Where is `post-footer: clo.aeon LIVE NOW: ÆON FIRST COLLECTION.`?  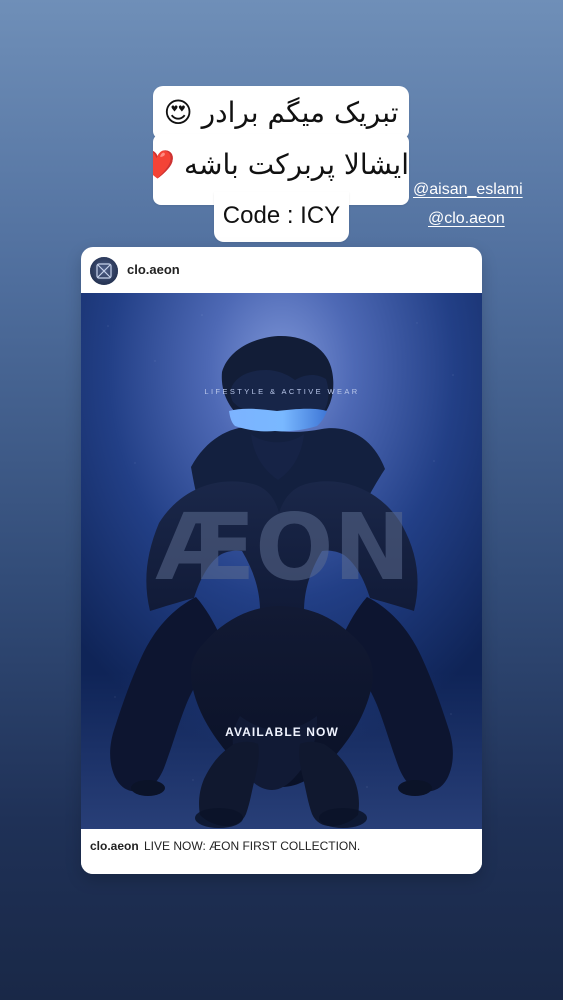 post-footer: clo.aeon LIVE NOW: ÆON FIRST COLLECTION. is located at coordinates (281, 851).